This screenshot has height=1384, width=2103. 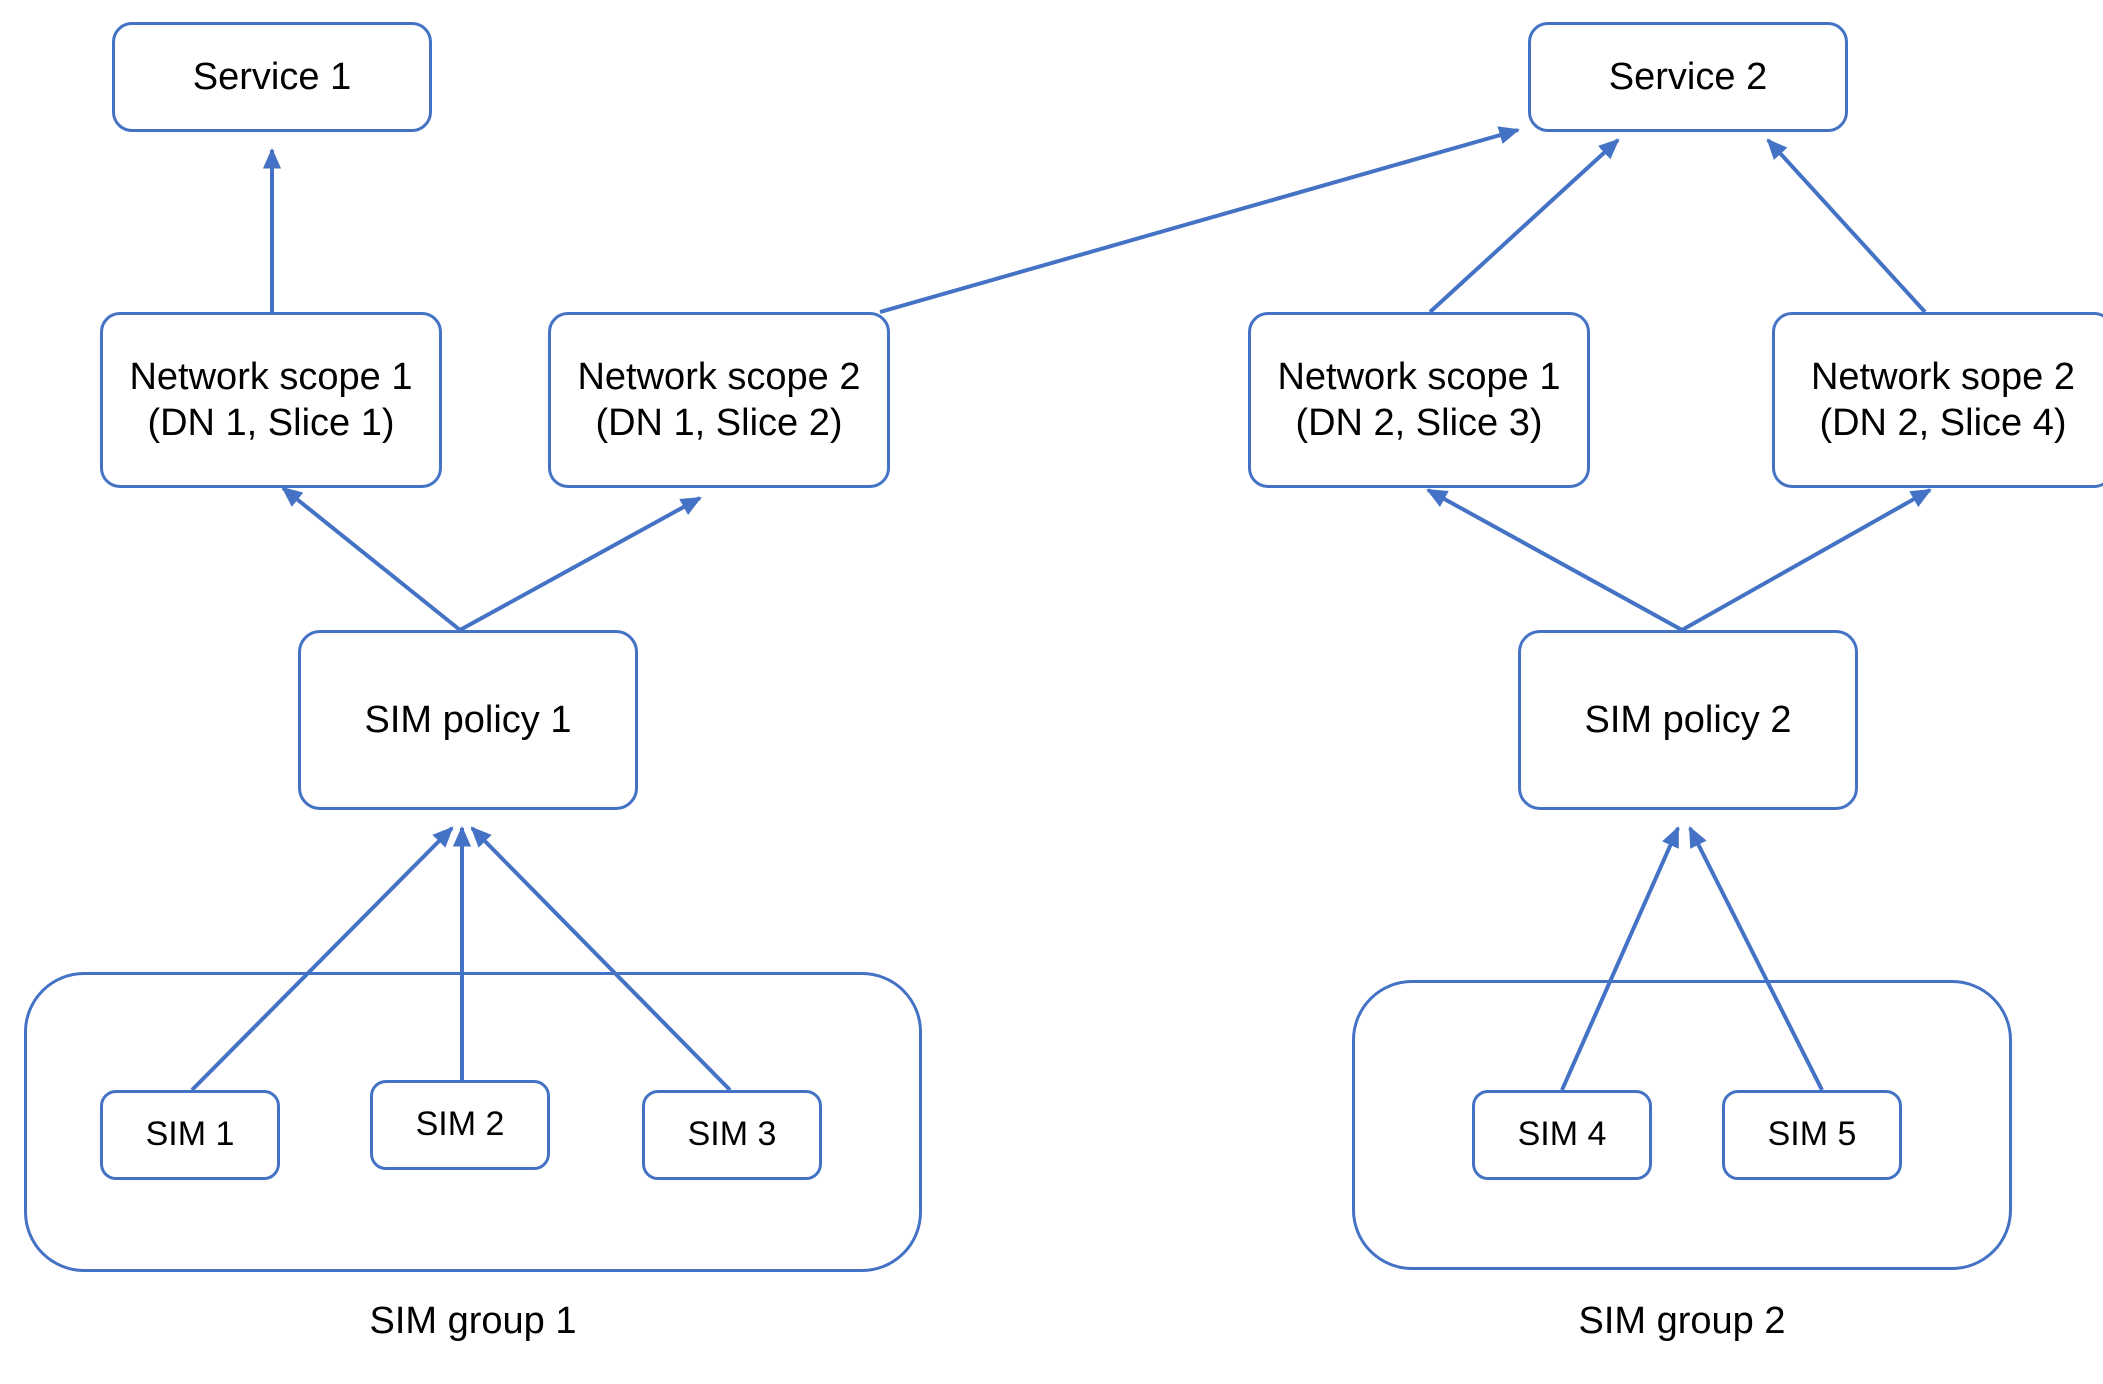 I want to click on node-service-2: Service 2, so click(x=1688, y=77).